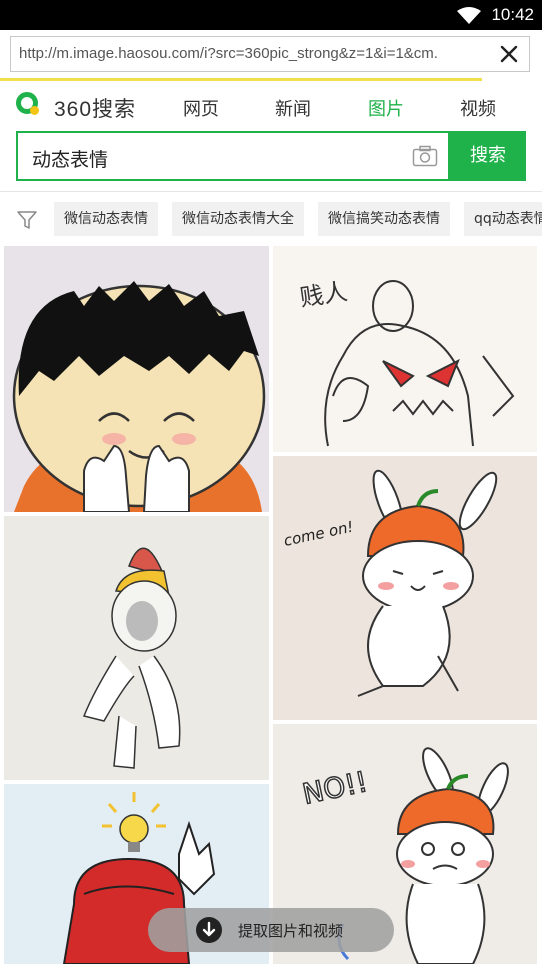 The image size is (542, 964). What do you see at coordinates (503, 219) in the screenshot?
I see `filter-chip: qq动态表情` at bounding box center [503, 219].